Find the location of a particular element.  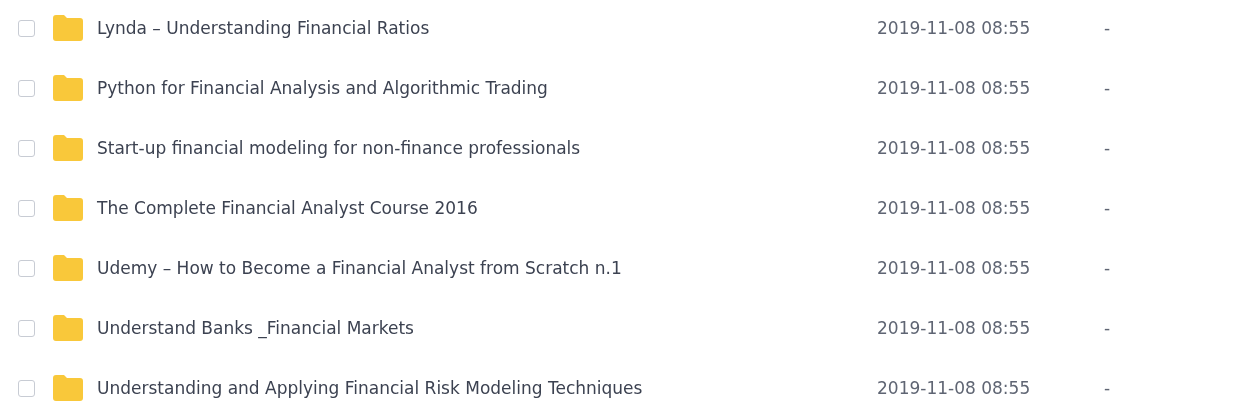

folder-name: Start-up financial modeling for non-finance professionals is located at coordinates (487, 148).